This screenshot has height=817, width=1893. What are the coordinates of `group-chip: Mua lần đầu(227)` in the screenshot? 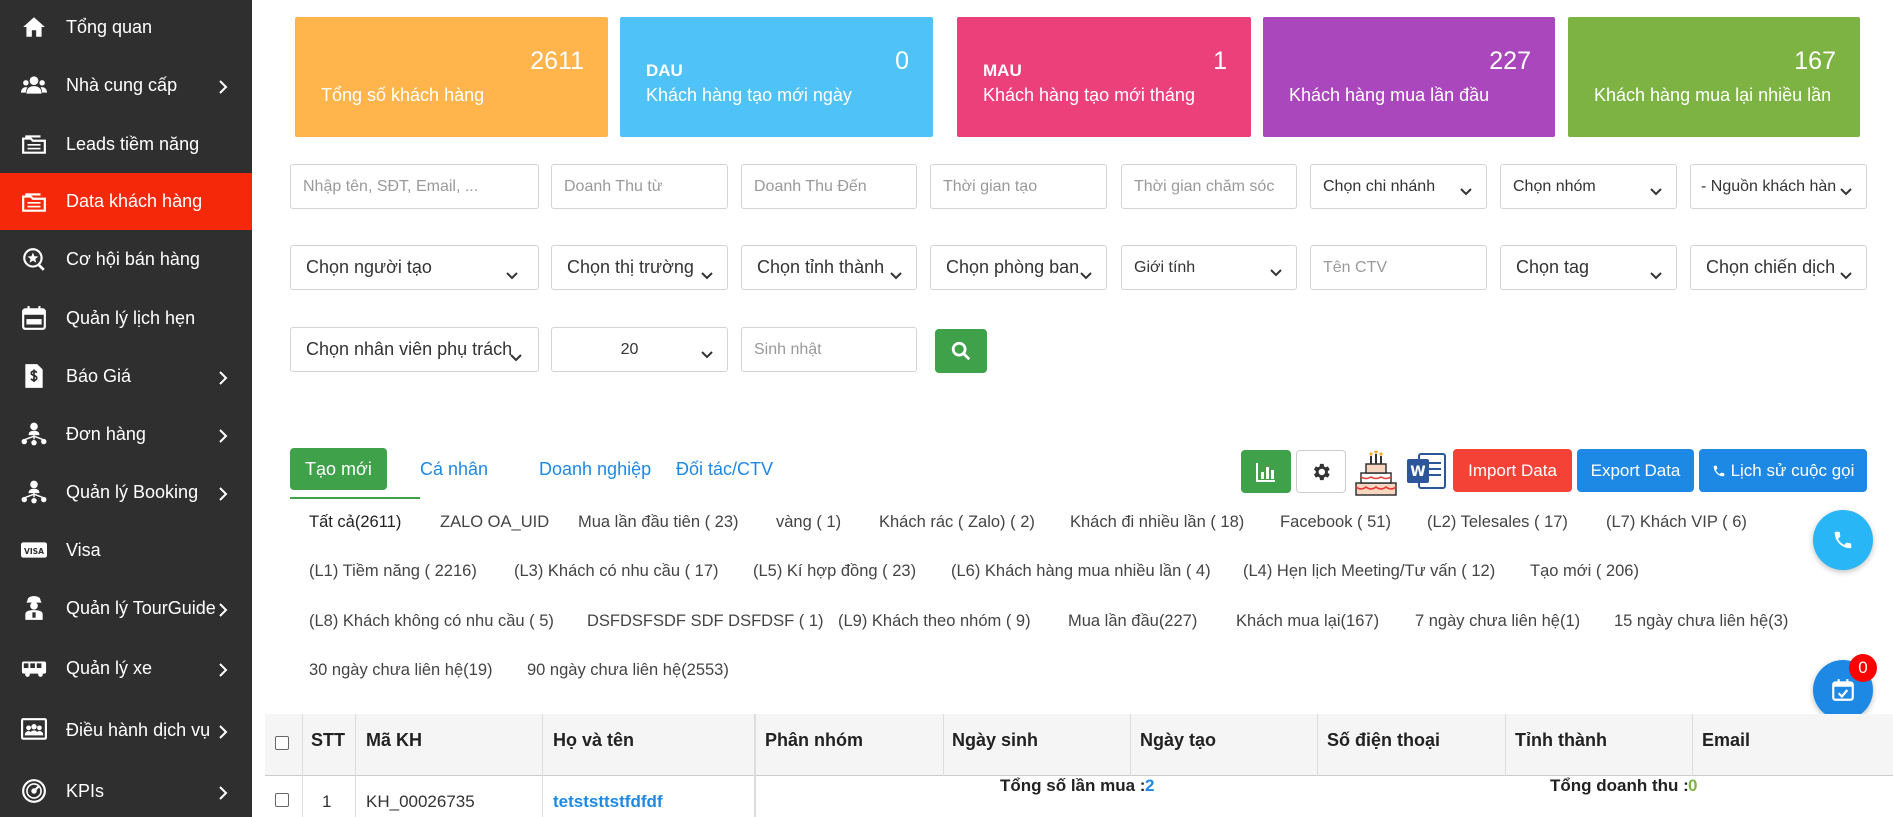 It's located at (1132, 621).